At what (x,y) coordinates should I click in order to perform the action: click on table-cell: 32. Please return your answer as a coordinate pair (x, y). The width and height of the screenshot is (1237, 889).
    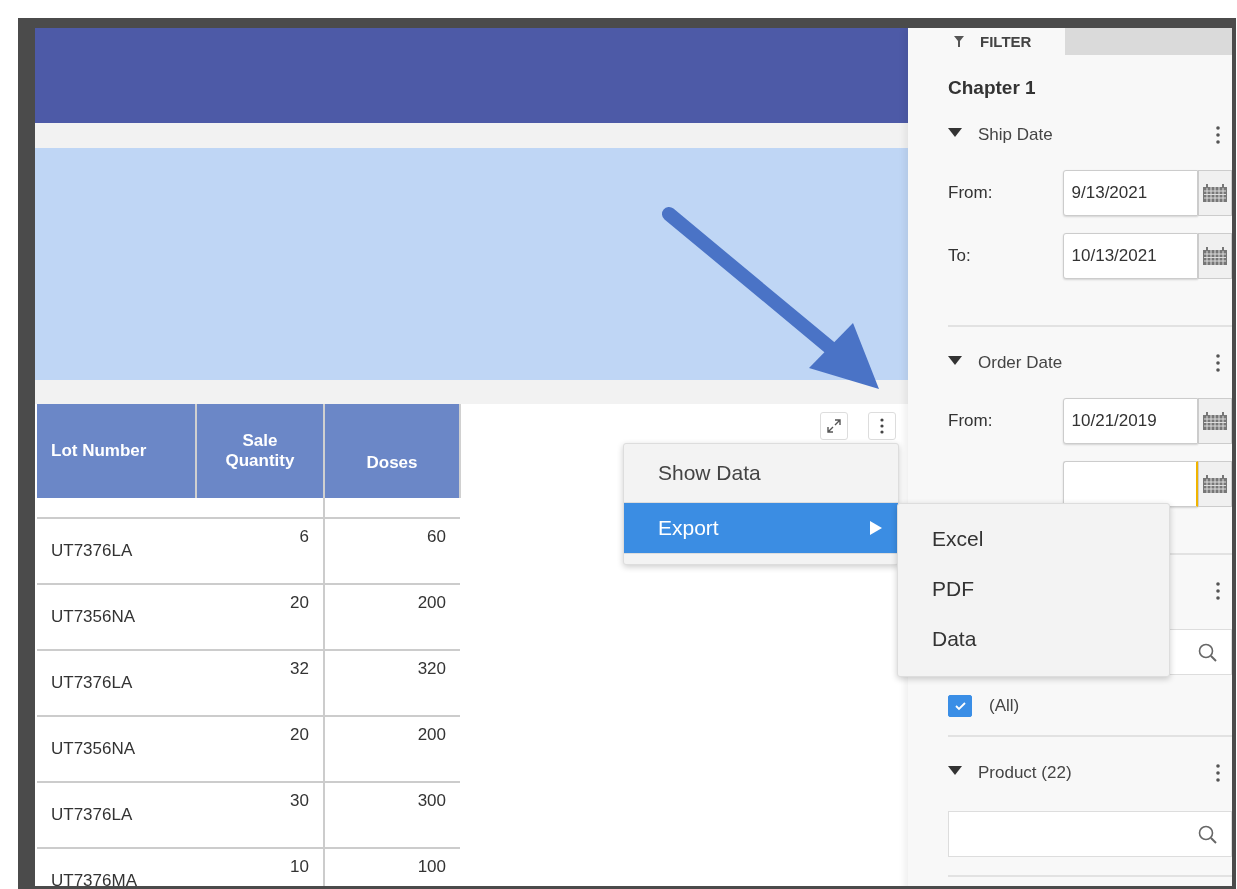
    Looking at the image, I should click on (260, 683).